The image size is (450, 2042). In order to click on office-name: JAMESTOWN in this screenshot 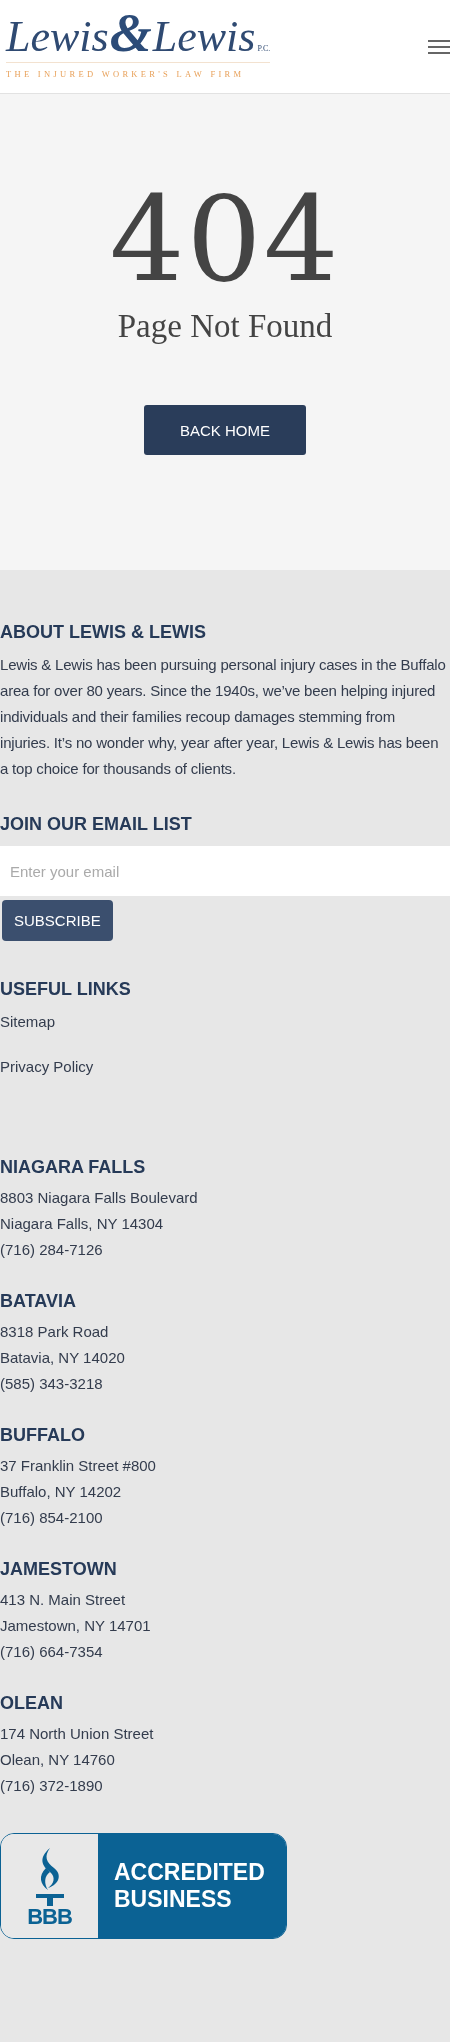, I will do `click(59, 1569)`.